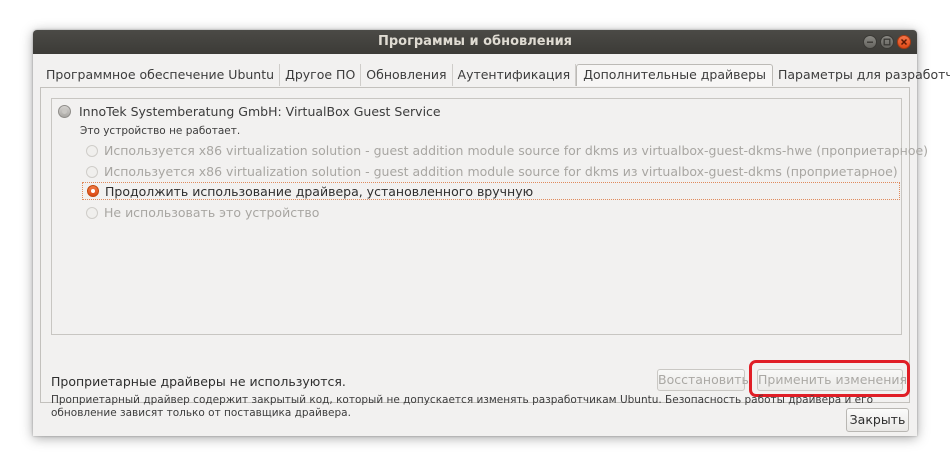  I want to click on tab-ubuntu-software: Программное обеспечение Ubuntu, so click(161, 75).